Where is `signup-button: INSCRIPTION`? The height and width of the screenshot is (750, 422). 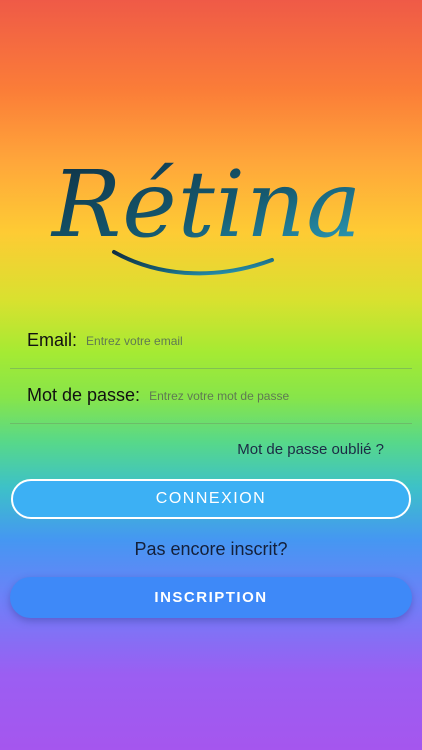 signup-button: INSCRIPTION is located at coordinates (211, 597).